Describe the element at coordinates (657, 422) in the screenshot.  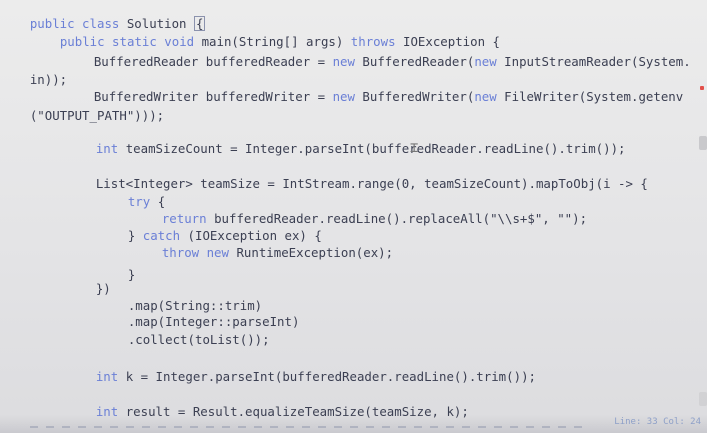
I see `cursor-position-status: Line: 33 Col: 24` at that location.